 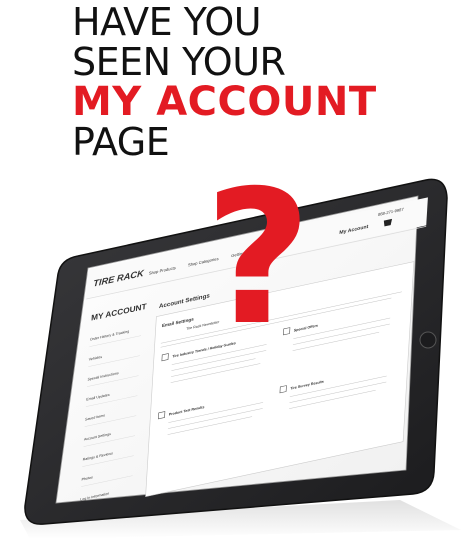 What do you see at coordinates (162, 415) in the screenshot?
I see `card3-checkbox` at bounding box center [162, 415].